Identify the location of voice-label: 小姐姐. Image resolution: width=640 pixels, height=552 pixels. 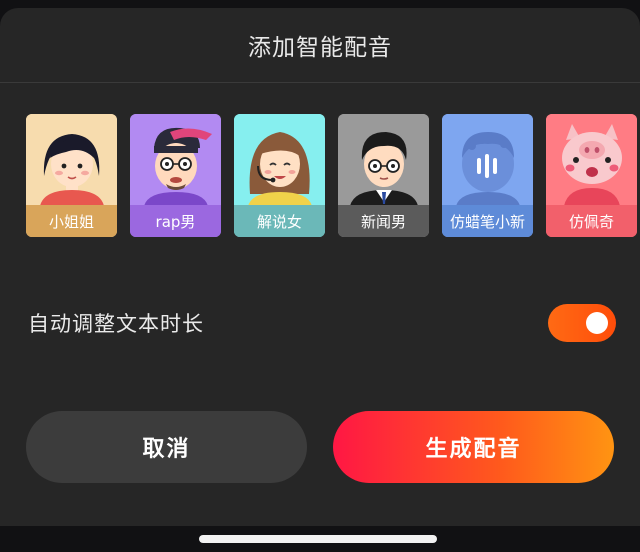
(71, 221).